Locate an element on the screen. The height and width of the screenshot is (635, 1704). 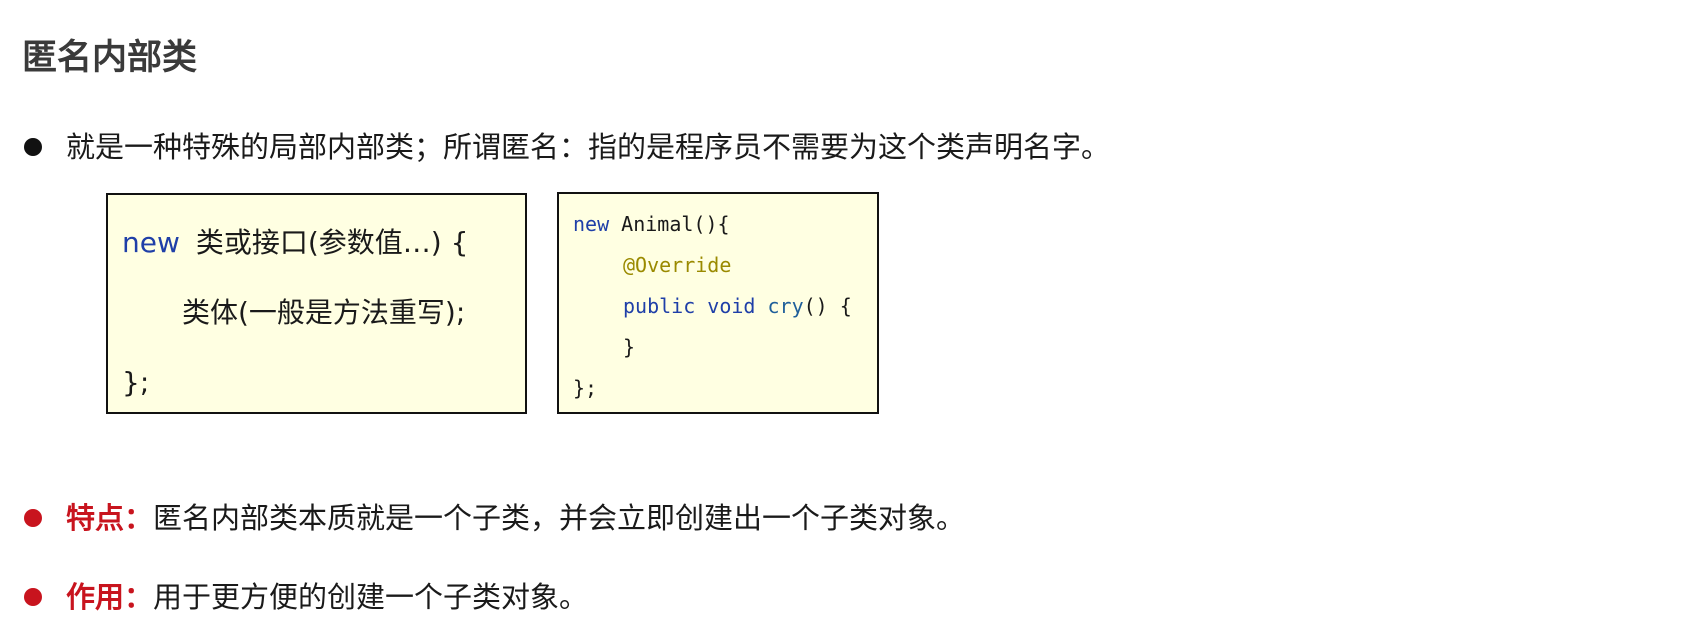
syntax-line-1: new 类或接口(参数值…) { is located at coordinates (295, 243).